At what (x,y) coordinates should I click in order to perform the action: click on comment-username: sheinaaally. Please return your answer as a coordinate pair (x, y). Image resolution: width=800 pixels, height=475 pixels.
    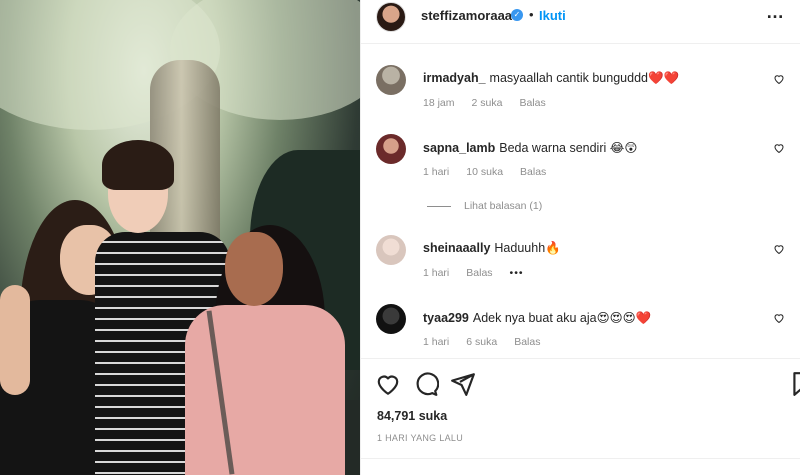
    Looking at the image, I should click on (456, 248).